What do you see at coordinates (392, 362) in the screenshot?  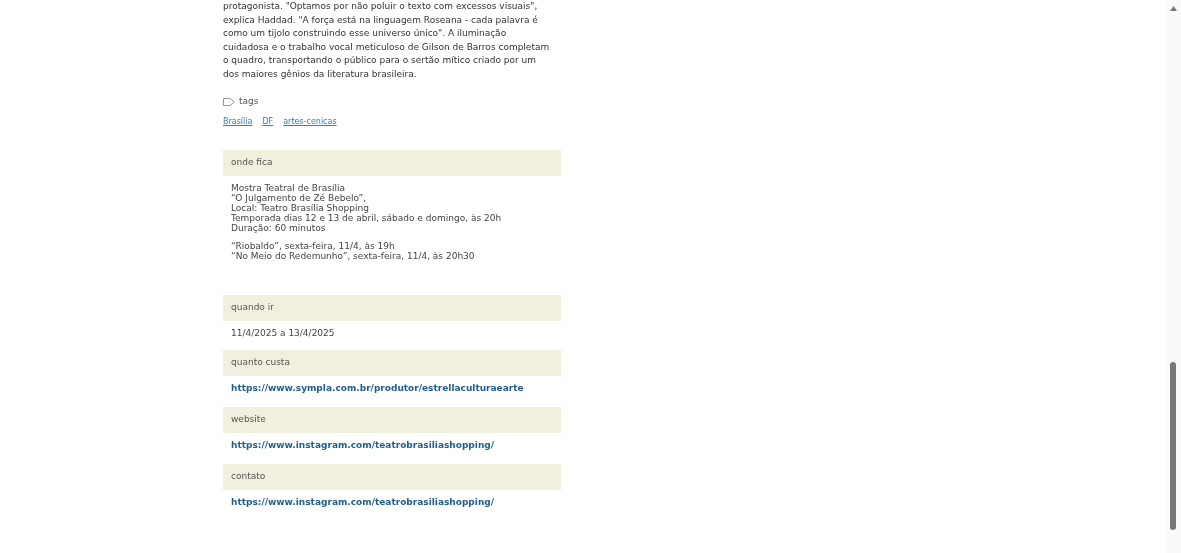 I see `section-header: quanto custa` at bounding box center [392, 362].